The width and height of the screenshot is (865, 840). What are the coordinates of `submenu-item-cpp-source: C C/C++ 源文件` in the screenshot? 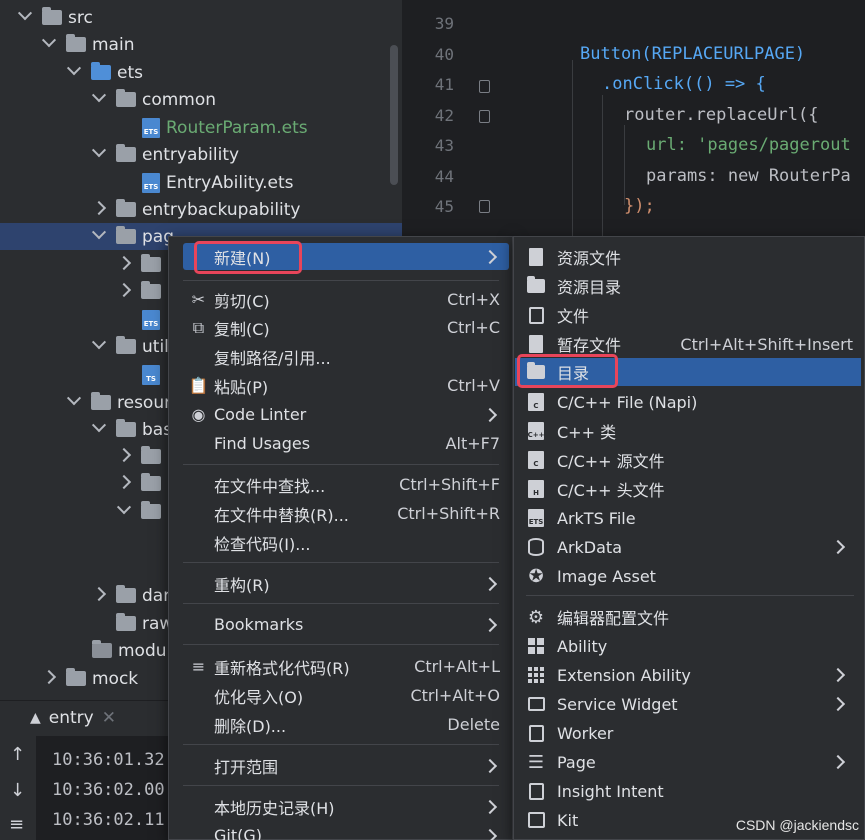 It's located at (688, 460).